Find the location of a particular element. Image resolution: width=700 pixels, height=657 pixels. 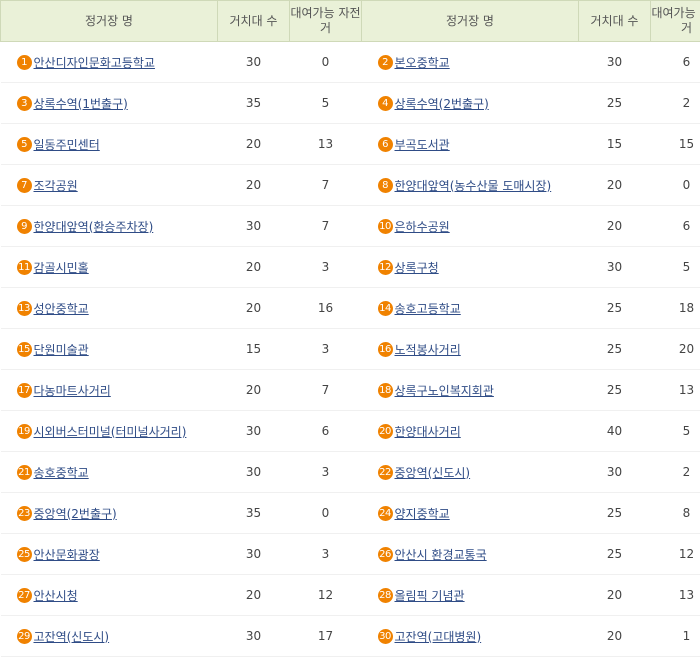

station-number-badge: 7 is located at coordinates (24, 185).